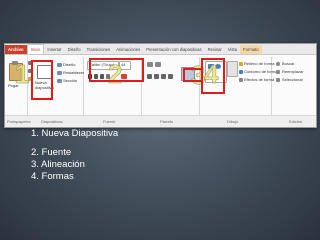 The height and width of the screenshot is (240, 320). Describe the element at coordinates (163, 76) in the screenshot. I see `align-right-icon` at that location.